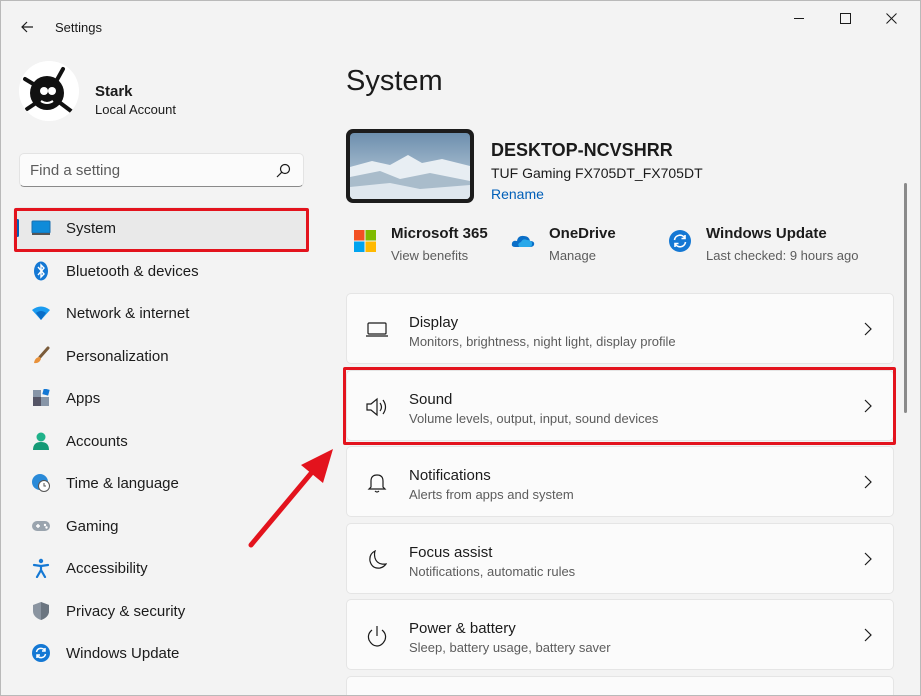 The image size is (921, 696). I want to click on display-icon, so click(377, 330).